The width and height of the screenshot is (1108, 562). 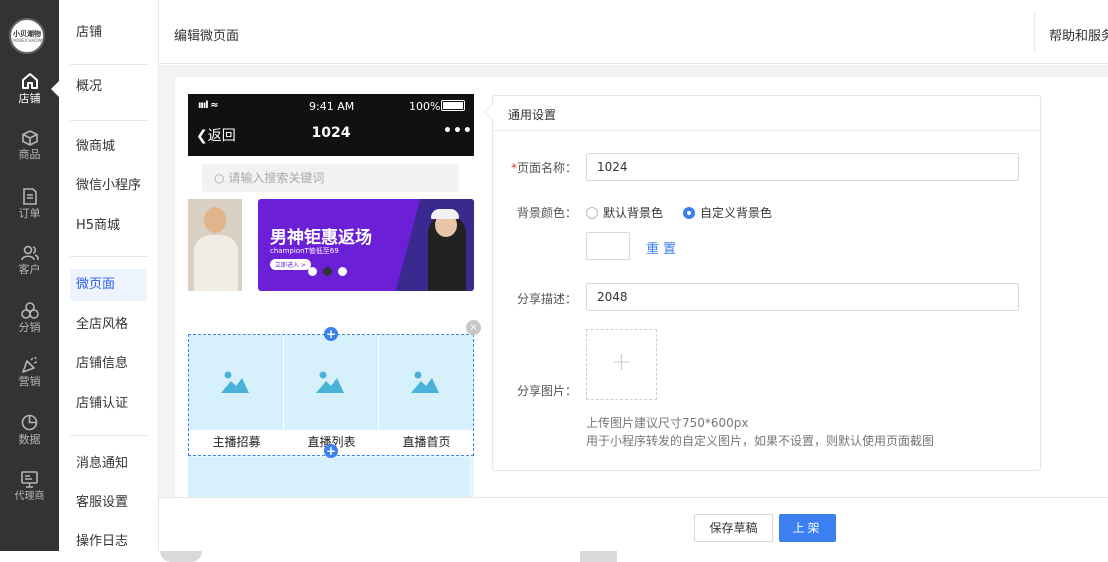 I want to click on rail-item-data: 数据, so click(x=29, y=430).